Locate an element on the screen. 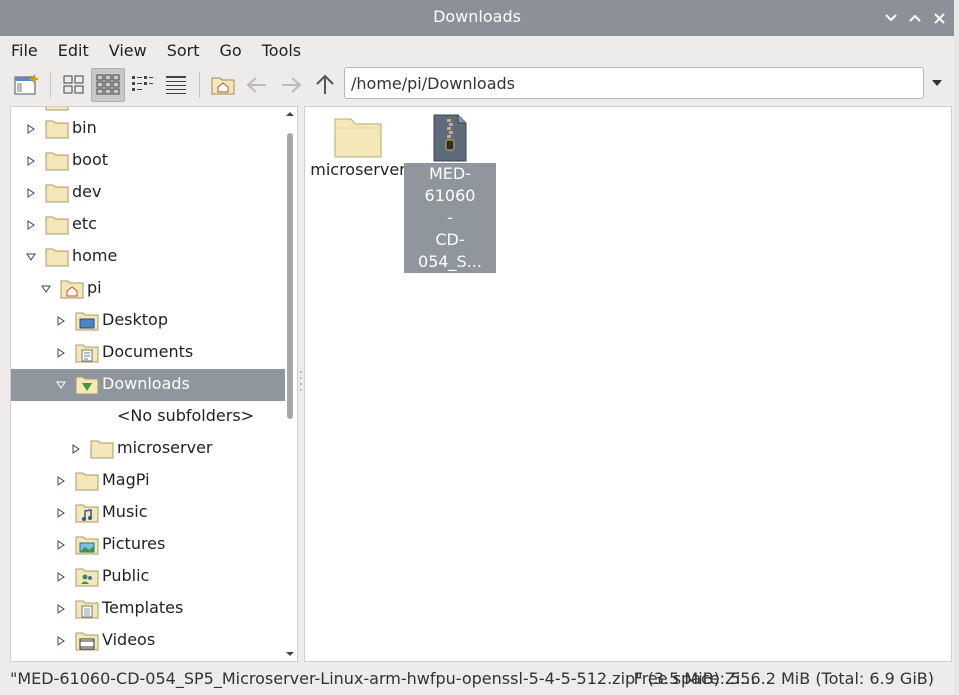  scroll-down-icon is located at coordinates (290, 654).